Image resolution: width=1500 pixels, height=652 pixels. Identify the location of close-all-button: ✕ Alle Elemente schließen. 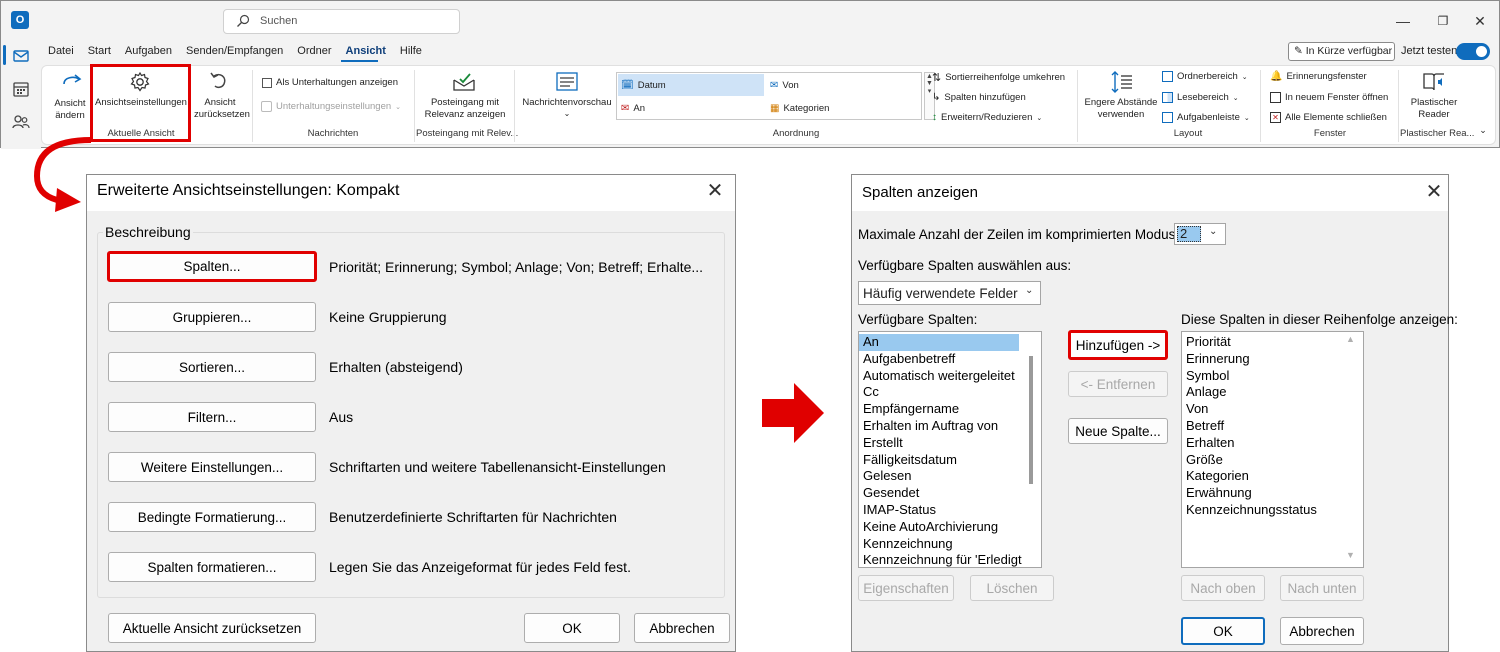
(1328, 117).